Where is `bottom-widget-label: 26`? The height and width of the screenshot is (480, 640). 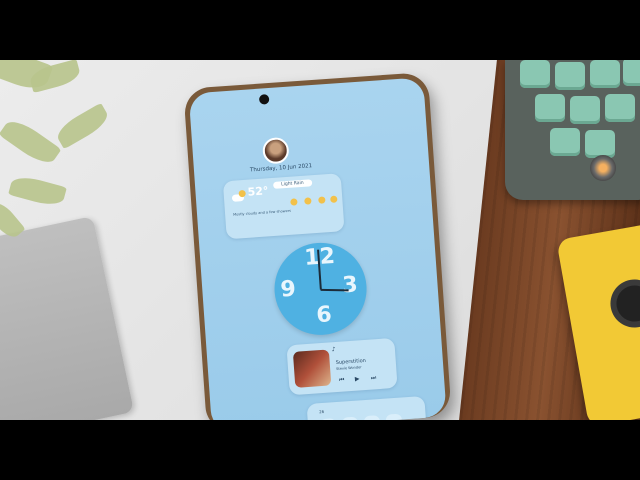
bottom-widget-label: 26 is located at coordinates (321, 411).